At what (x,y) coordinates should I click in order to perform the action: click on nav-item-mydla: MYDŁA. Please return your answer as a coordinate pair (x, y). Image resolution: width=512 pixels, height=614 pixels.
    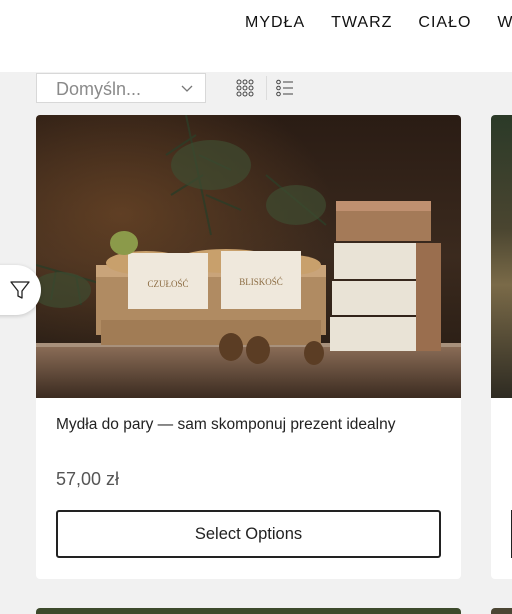
    Looking at the image, I should click on (275, 23).